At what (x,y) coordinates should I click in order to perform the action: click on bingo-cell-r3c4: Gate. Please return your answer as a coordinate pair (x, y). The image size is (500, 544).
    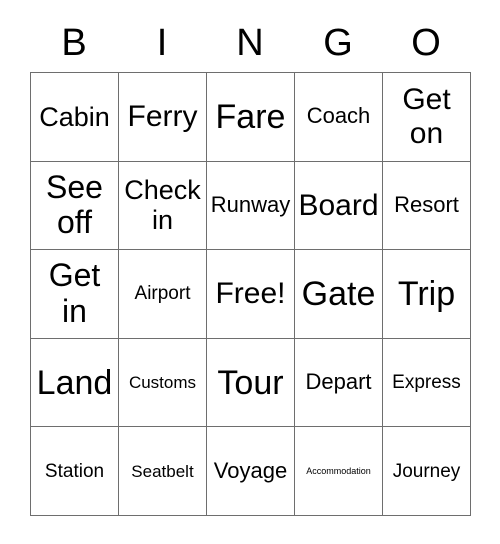
    Looking at the image, I should click on (339, 294).